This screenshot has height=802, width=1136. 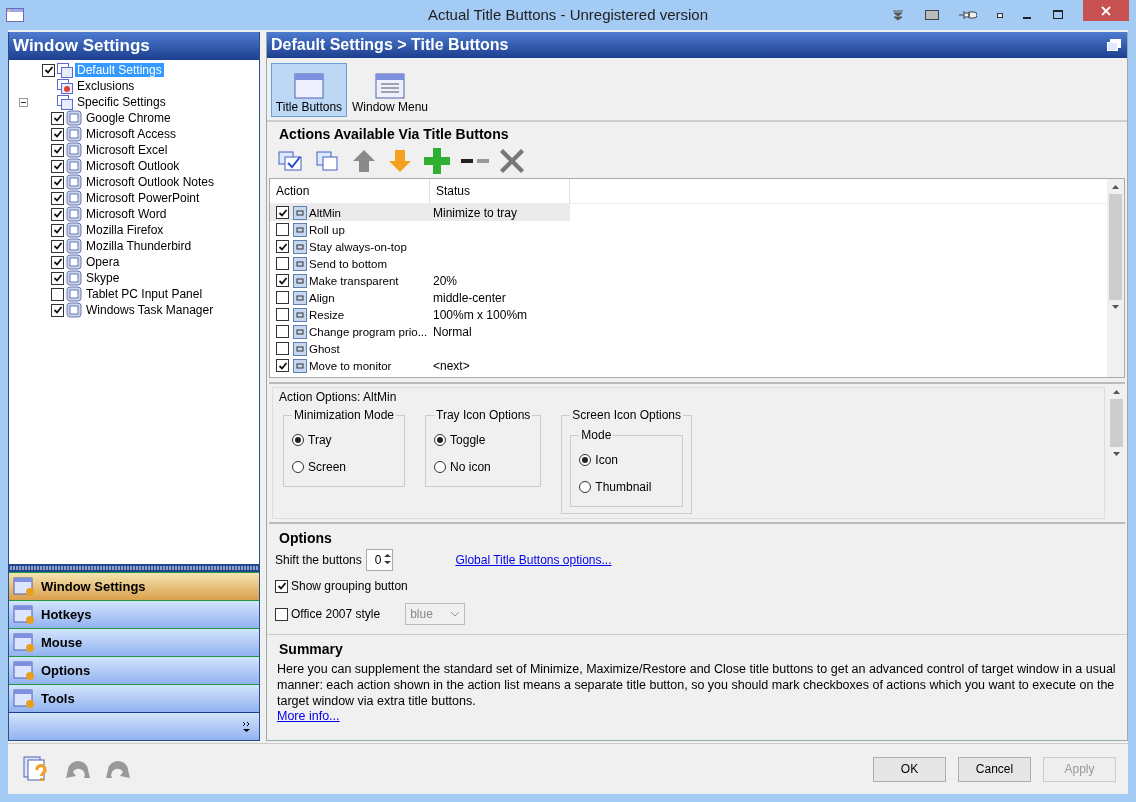 I want to click on list-row: Send to bottom, so click(x=420, y=263).